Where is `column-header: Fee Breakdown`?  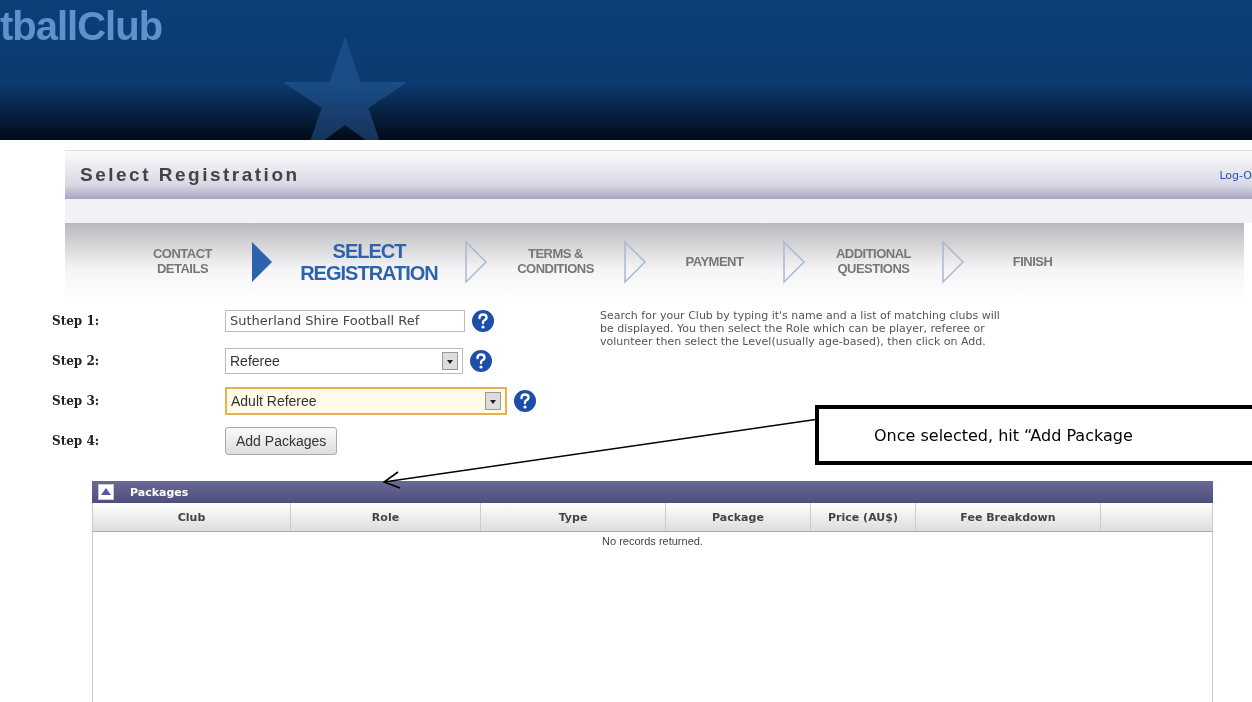 column-header: Fee Breakdown is located at coordinates (1008, 517).